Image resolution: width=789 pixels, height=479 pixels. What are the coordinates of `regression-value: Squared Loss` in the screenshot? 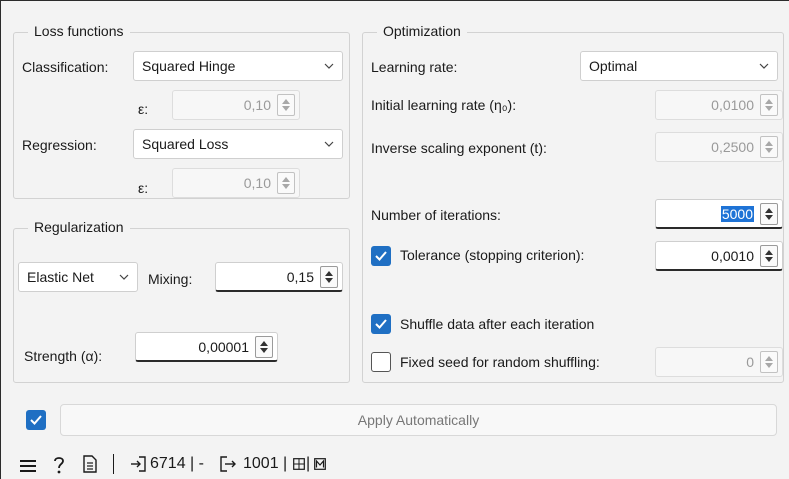 It's located at (185, 144).